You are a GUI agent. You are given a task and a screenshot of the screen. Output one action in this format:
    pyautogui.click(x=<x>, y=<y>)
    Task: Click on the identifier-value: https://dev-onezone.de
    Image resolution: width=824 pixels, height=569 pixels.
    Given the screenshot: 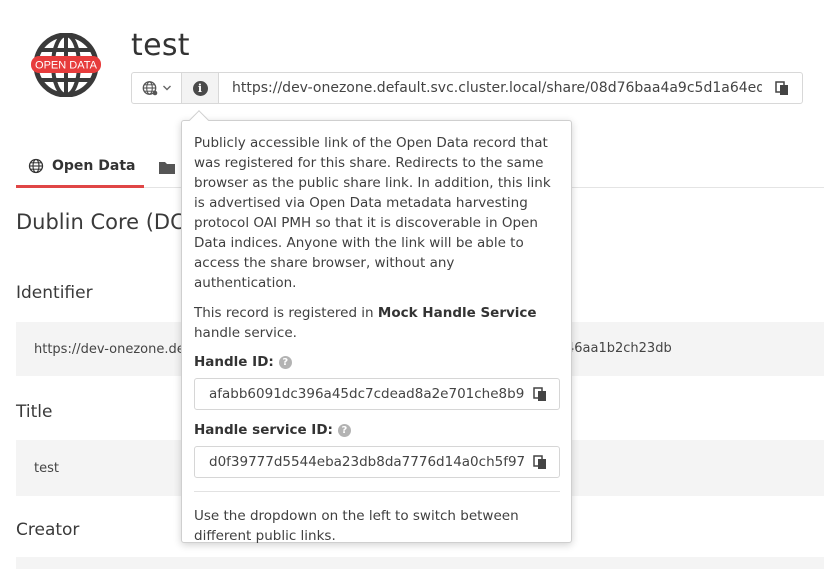 What is the action you would take?
    pyautogui.click(x=109, y=349)
    